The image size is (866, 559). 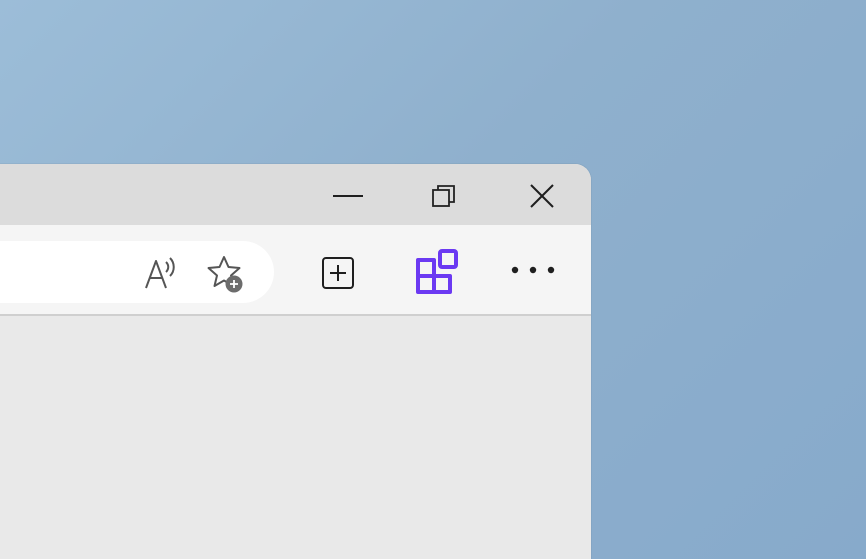 I want to click on read-aloud-icon, so click(x=160, y=273).